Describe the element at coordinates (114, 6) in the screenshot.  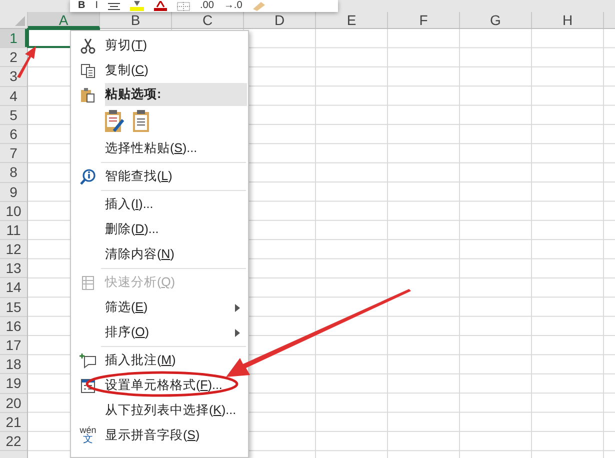
I see `align-icon` at that location.